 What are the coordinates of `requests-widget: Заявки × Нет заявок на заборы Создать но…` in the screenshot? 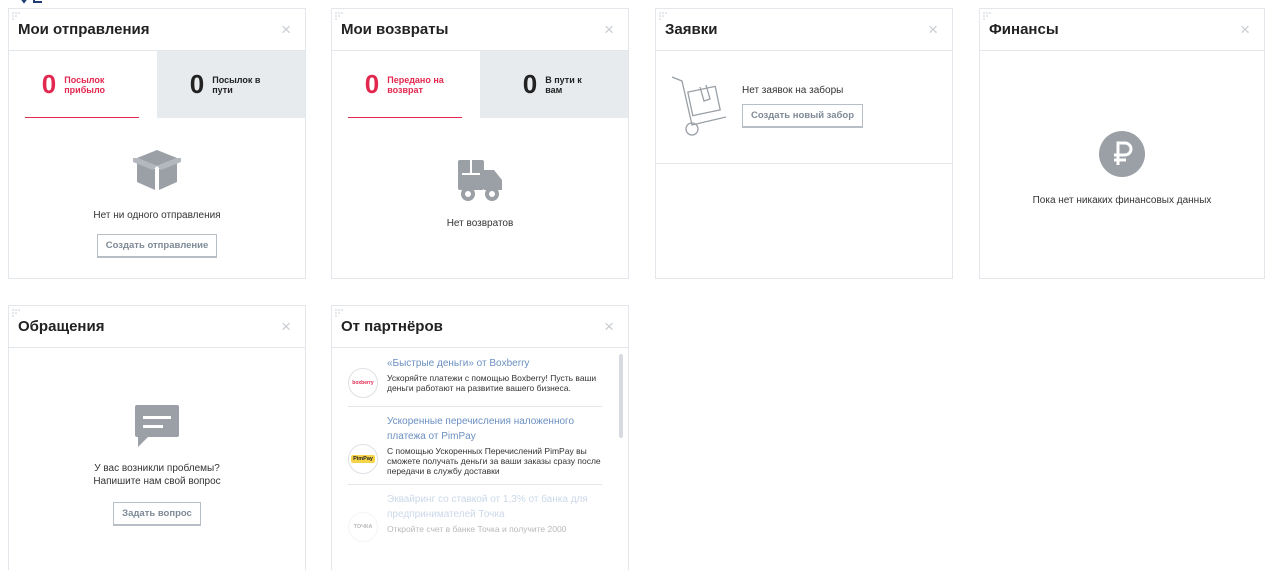 It's located at (804, 143).